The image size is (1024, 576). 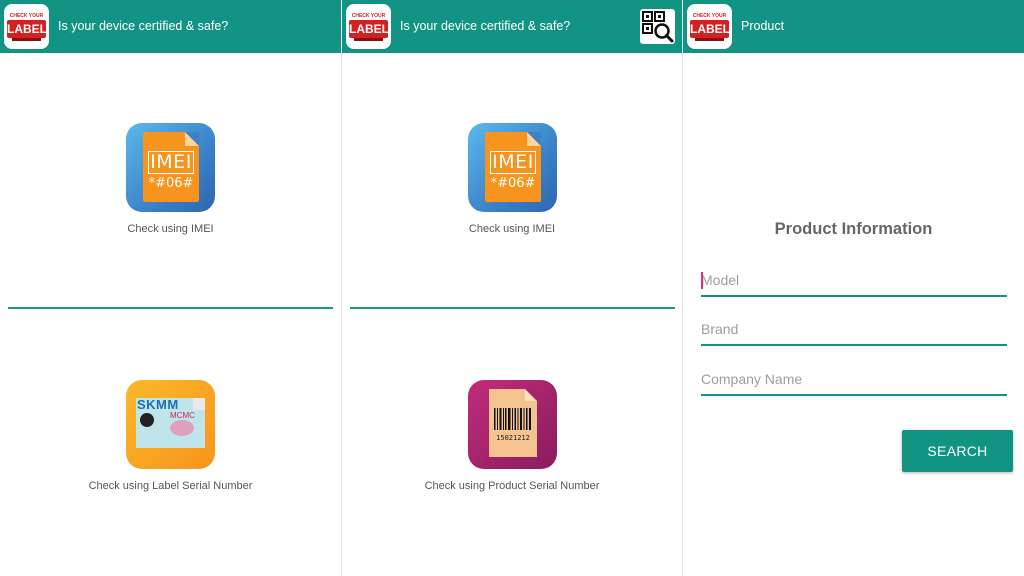 I want to click on brand-input, so click(x=854, y=329).